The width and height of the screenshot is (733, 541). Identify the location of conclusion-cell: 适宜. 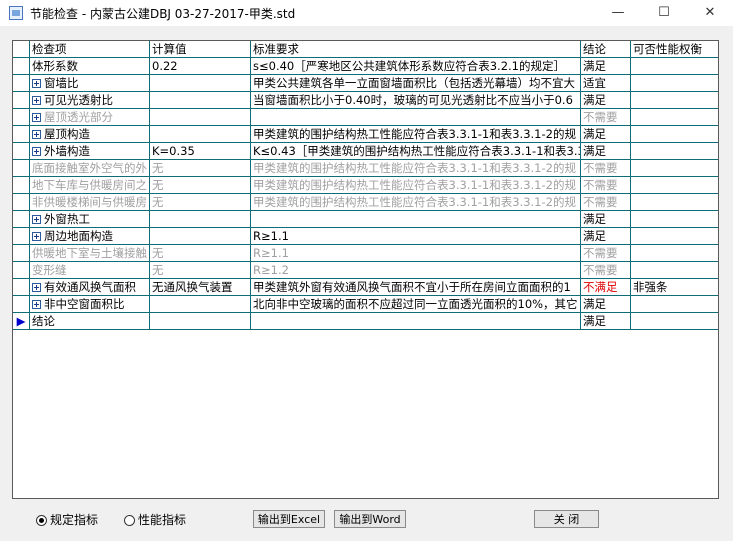
(605, 83).